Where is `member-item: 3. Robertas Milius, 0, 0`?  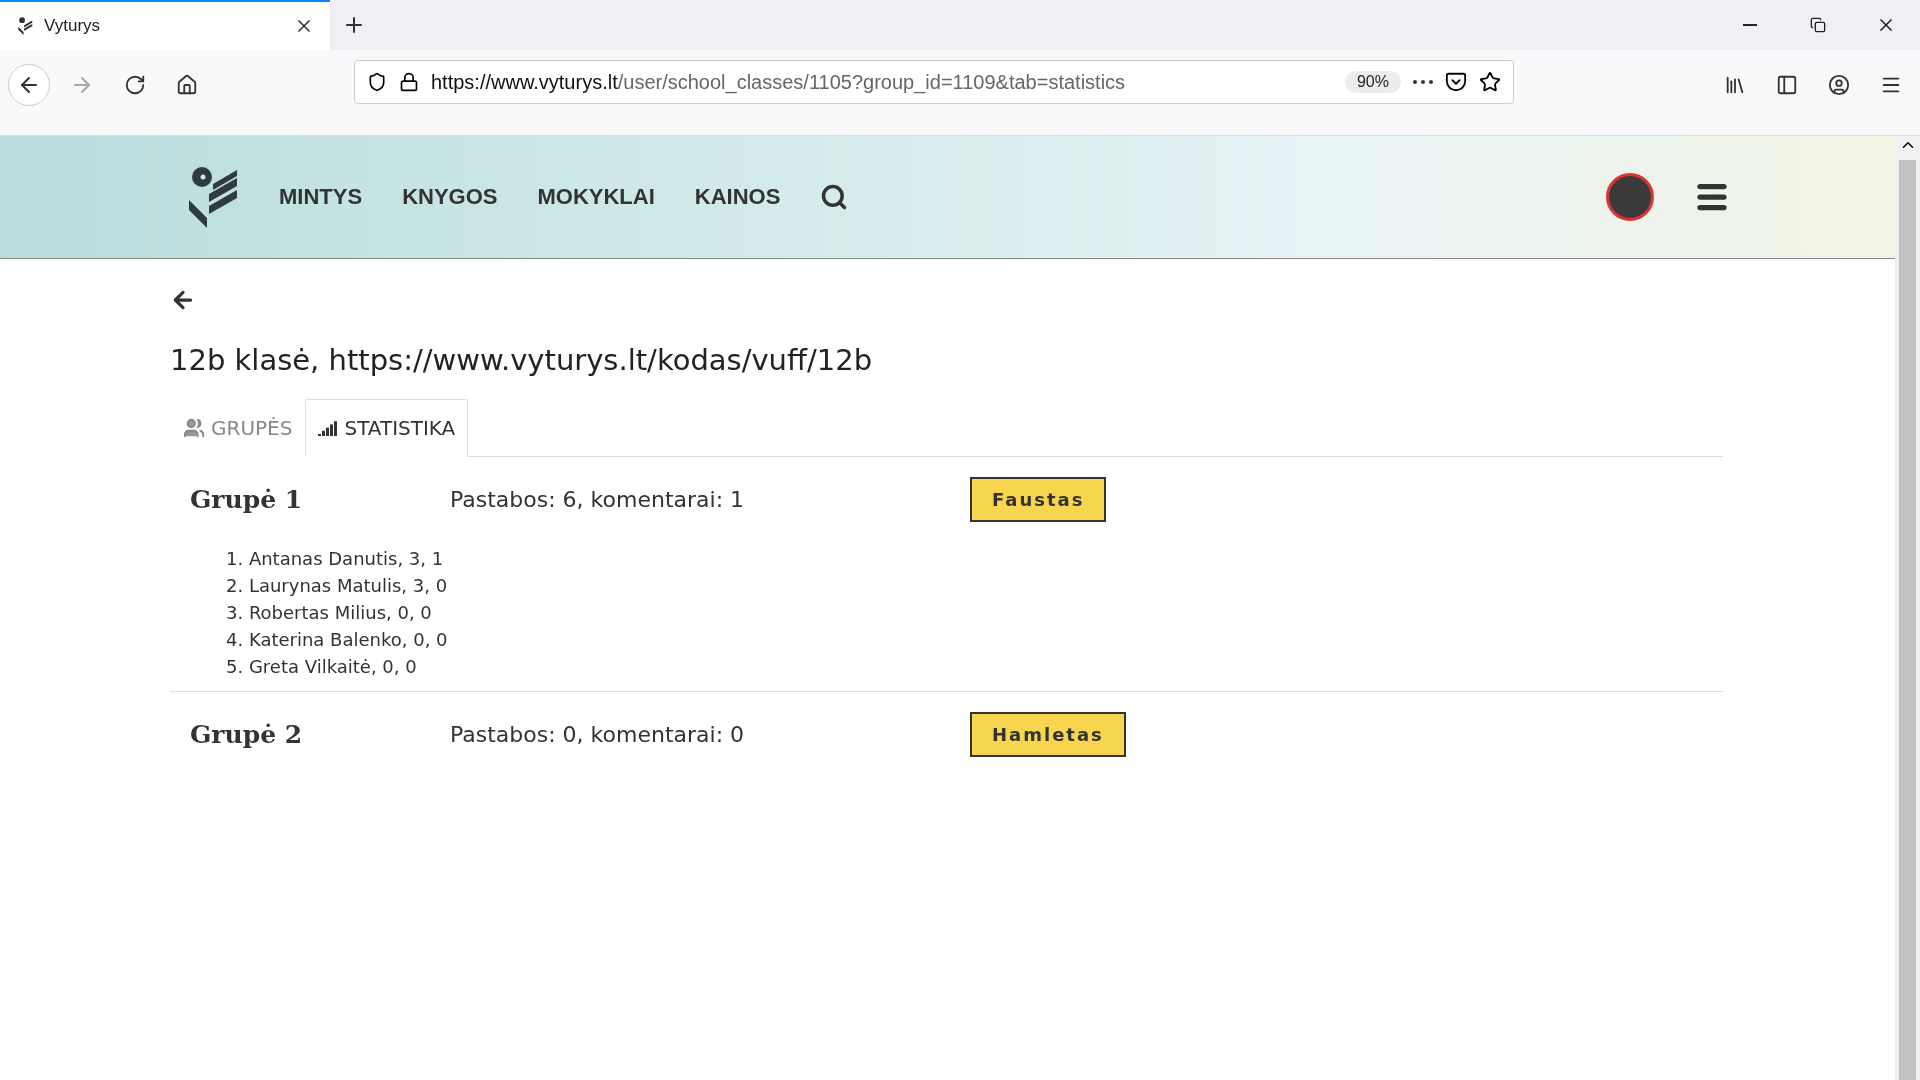
member-item: 3. Robertas Milius, 0, 0 is located at coordinates (329, 612).